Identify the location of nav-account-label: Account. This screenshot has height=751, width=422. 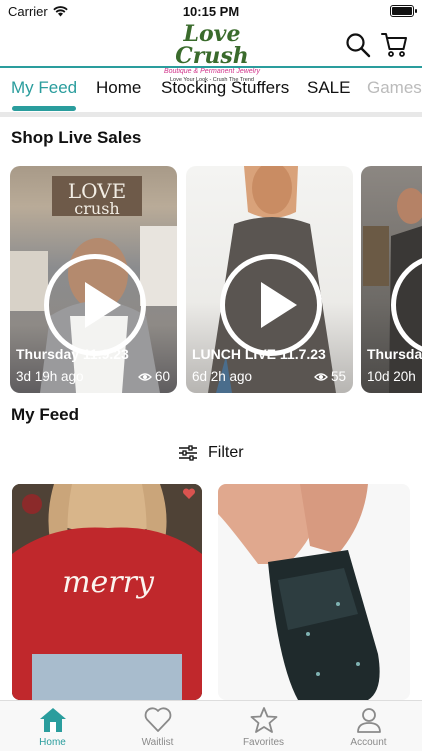
(368, 742).